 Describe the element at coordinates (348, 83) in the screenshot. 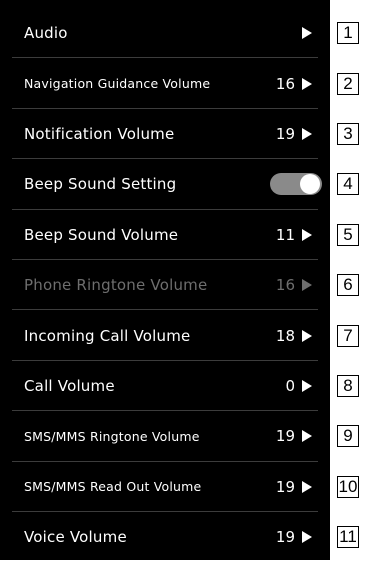

I see `callout-number: 2` at that location.